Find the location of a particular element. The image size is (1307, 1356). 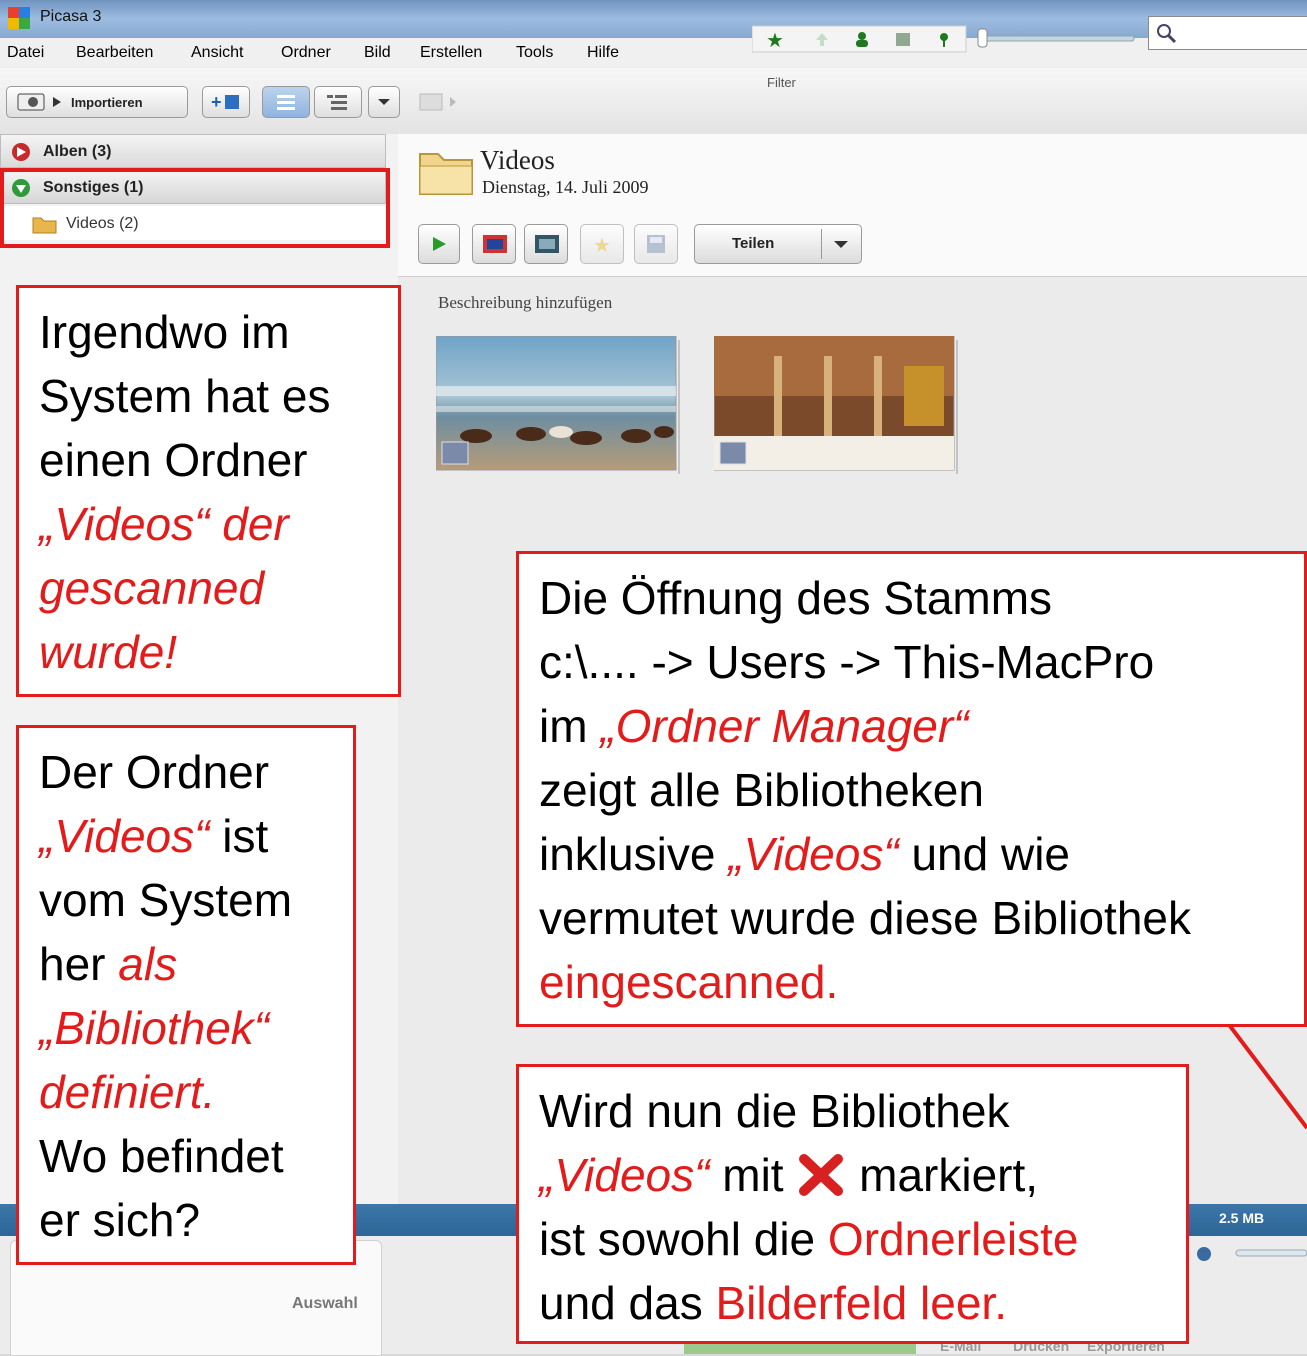

annotation-line: wurde! is located at coordinates (108, 652).